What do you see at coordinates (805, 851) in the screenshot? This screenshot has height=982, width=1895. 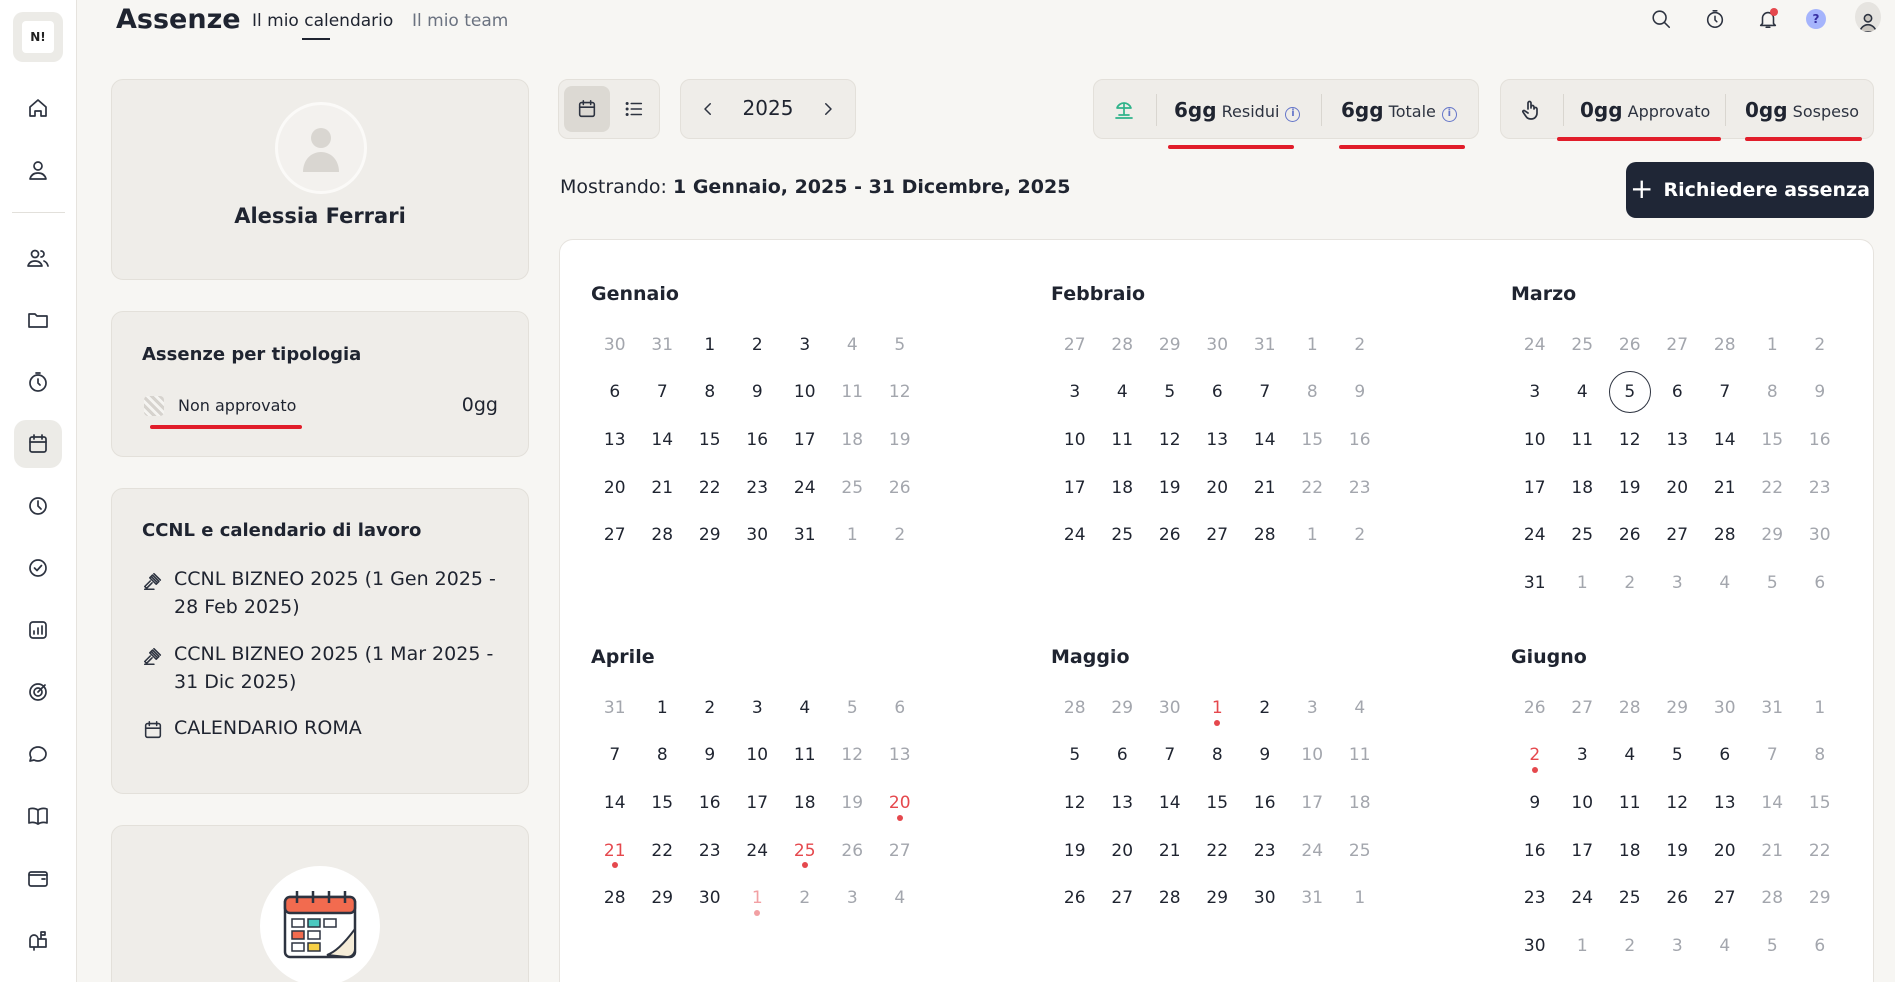 I see `calendar-day-holiday: 25` at bounding box center [805, 851].